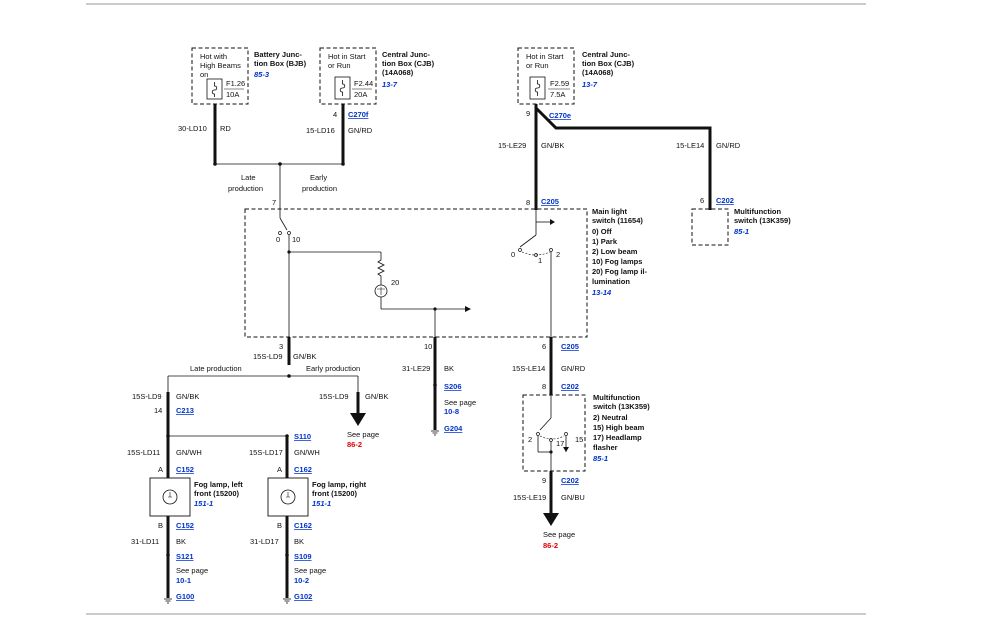 Image resolution: width=996 pixels, height=619 pixels. I want to click on production-late-0-text: Late, so click(248, 177).